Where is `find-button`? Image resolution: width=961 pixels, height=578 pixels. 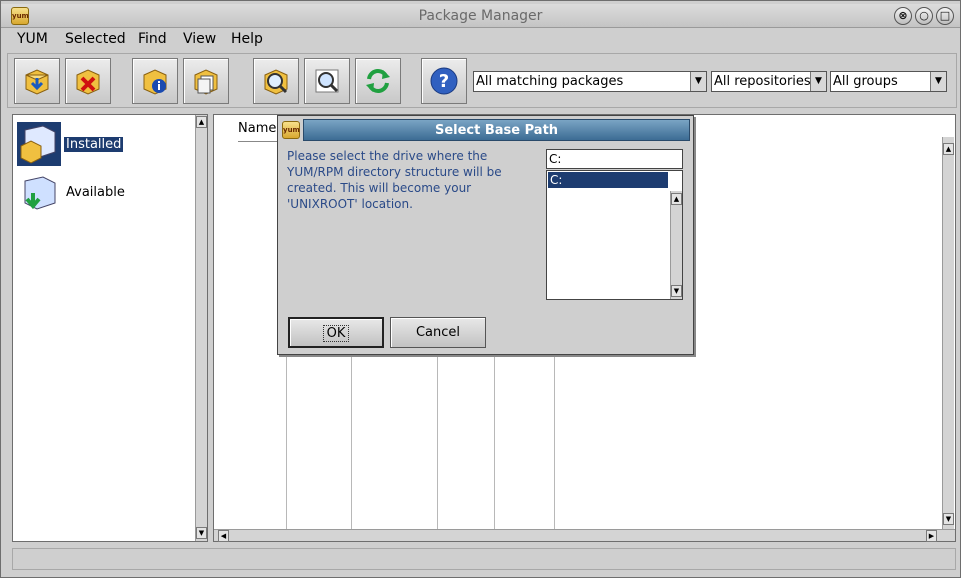
find-button is located at coordinates (327, 81).